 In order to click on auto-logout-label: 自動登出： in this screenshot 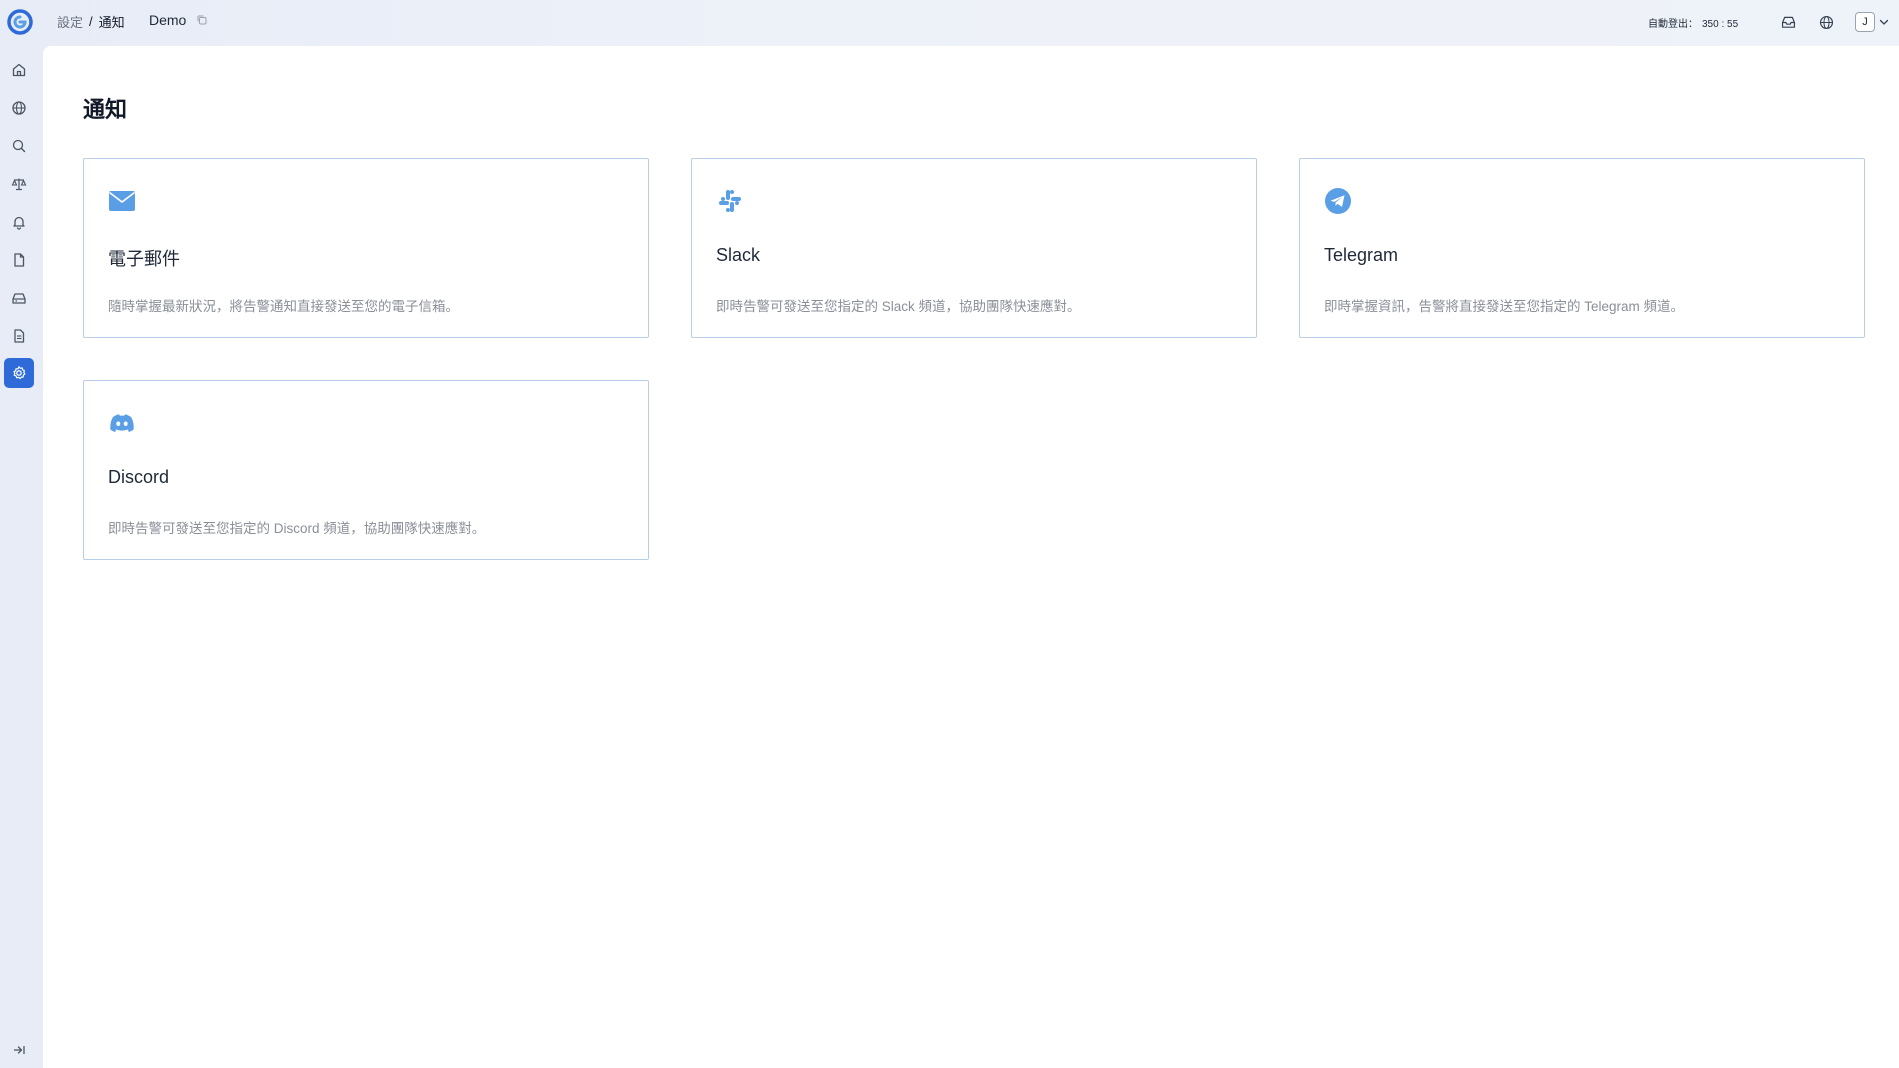, I will do `click(1673, 24)`.